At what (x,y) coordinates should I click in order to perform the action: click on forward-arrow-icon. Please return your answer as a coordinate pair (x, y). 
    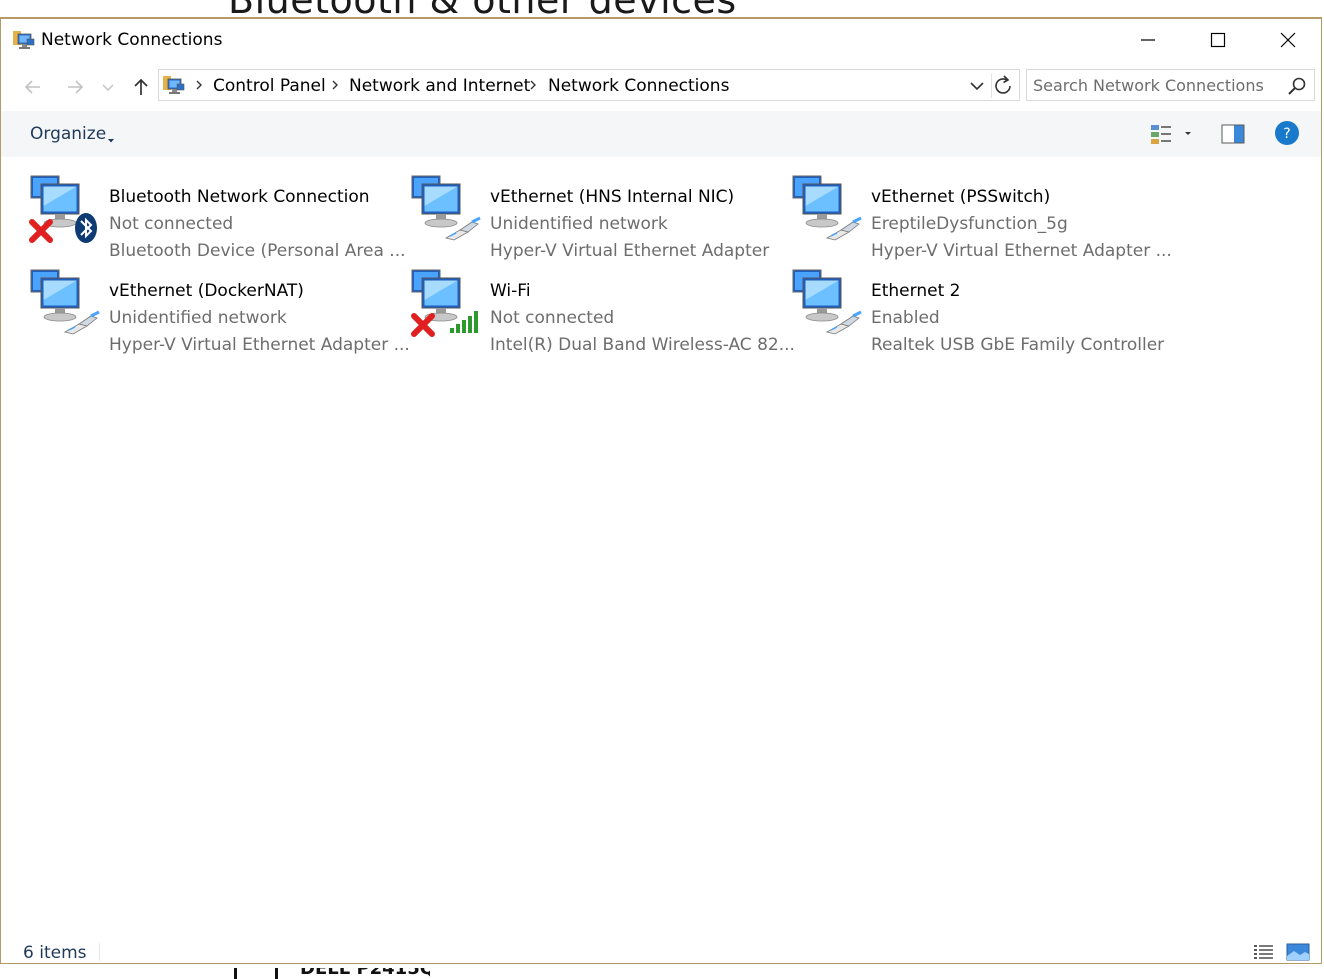
    Looking at the image, I should click on (76, 87).